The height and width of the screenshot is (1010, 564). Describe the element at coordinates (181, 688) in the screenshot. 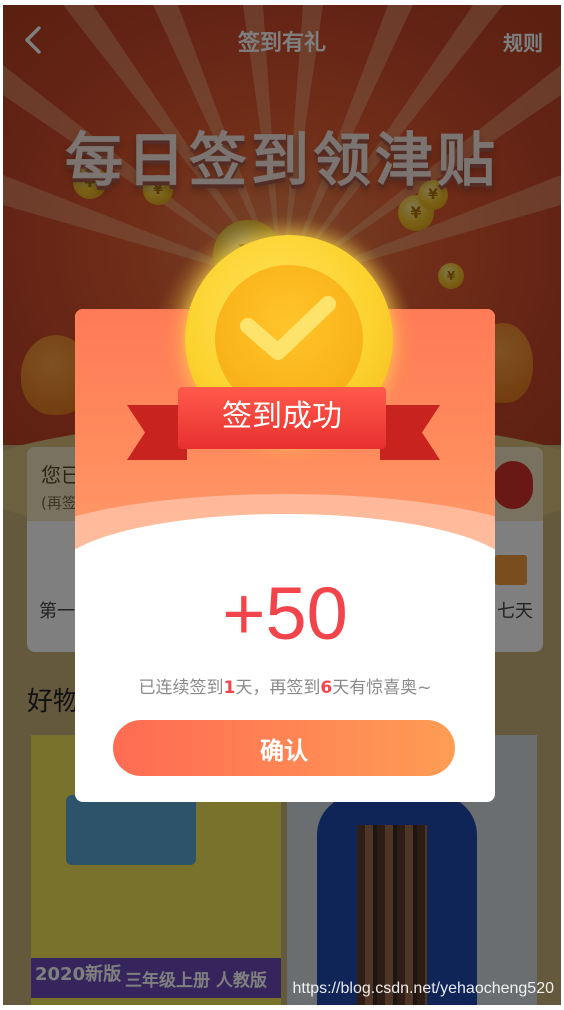

I see `desc-prefix: 已连续签到` at that location.